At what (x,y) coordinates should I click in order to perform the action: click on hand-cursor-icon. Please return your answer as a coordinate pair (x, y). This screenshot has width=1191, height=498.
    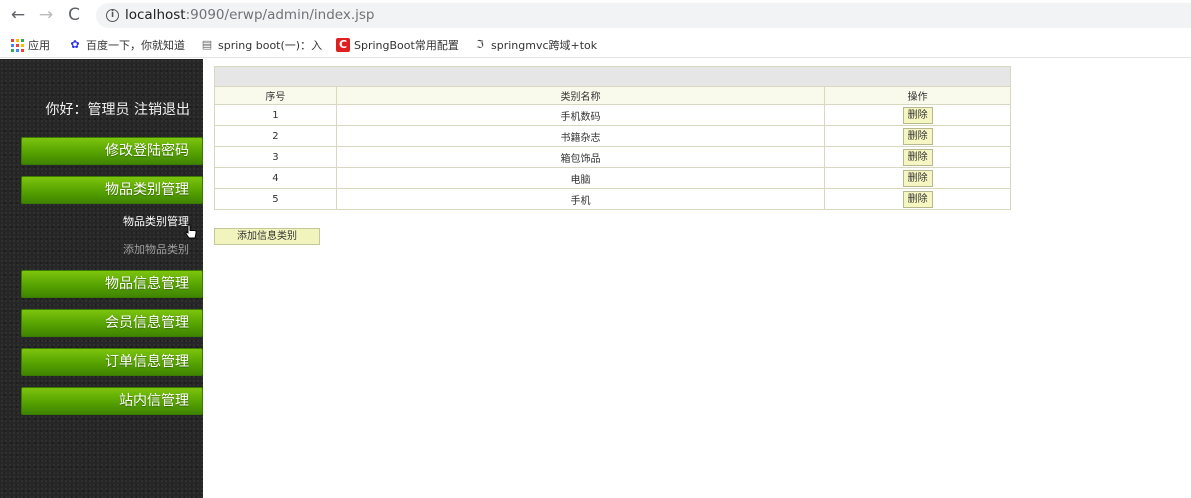
    Looking at the image, I should click on (191, 231).